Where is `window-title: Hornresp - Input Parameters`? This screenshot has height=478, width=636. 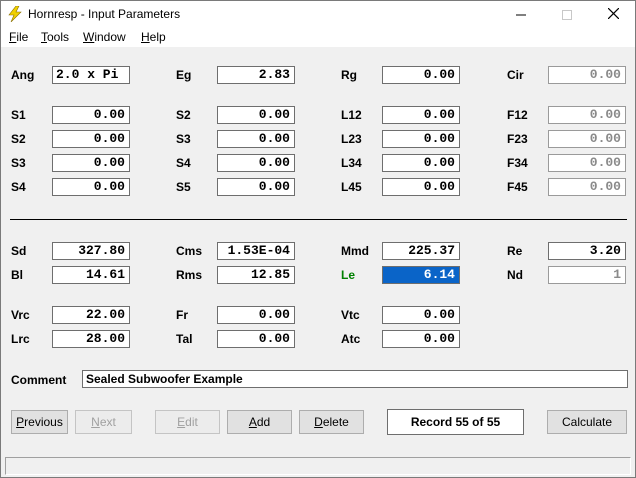 window-title: Hornresp - Input Parameters is located at coordinates (104, 14).